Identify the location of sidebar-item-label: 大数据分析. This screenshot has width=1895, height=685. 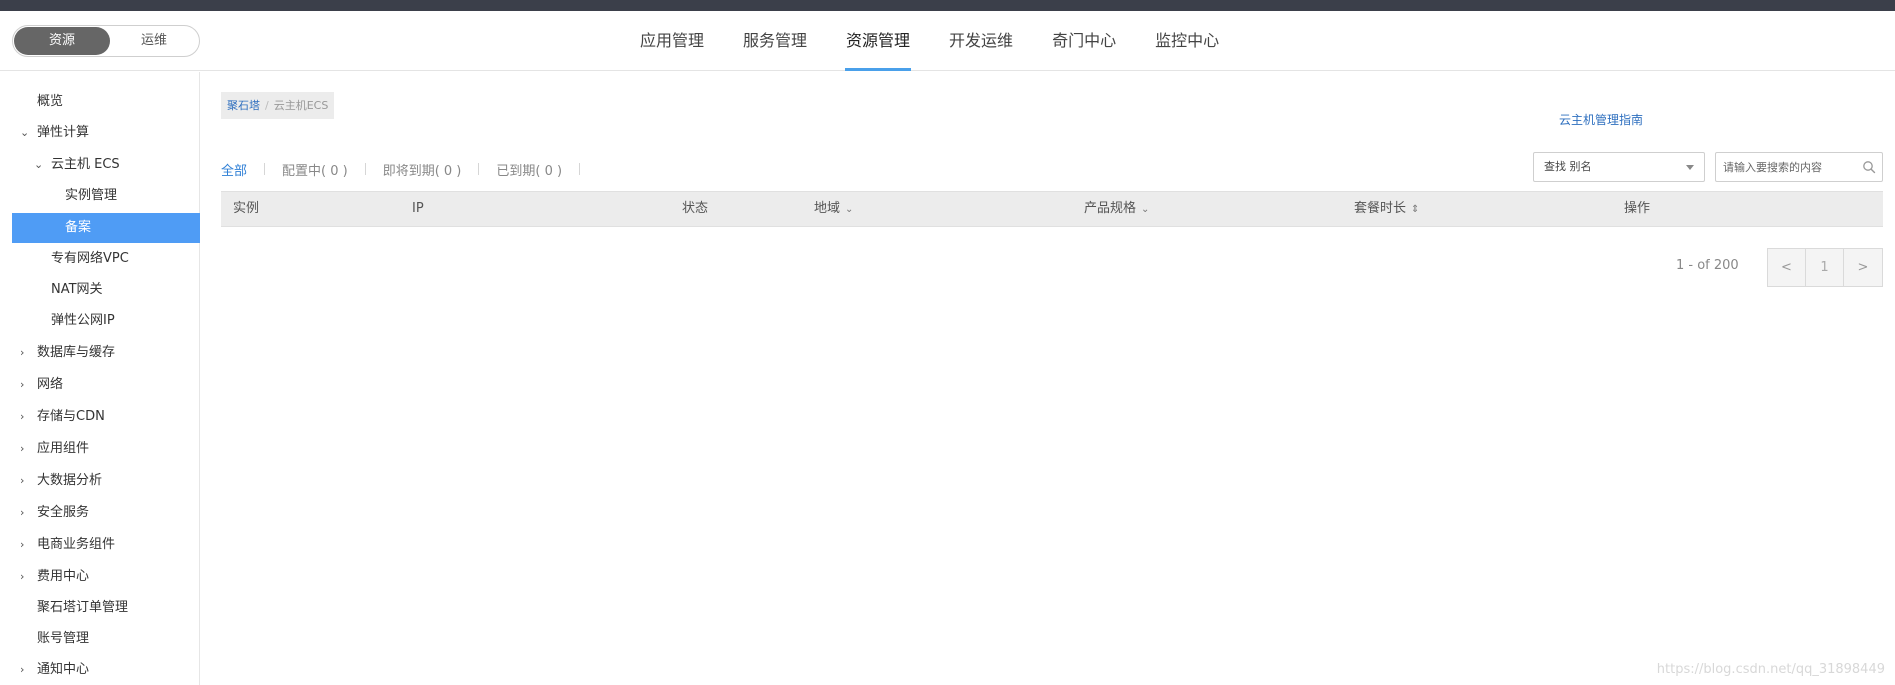
(70, 480).